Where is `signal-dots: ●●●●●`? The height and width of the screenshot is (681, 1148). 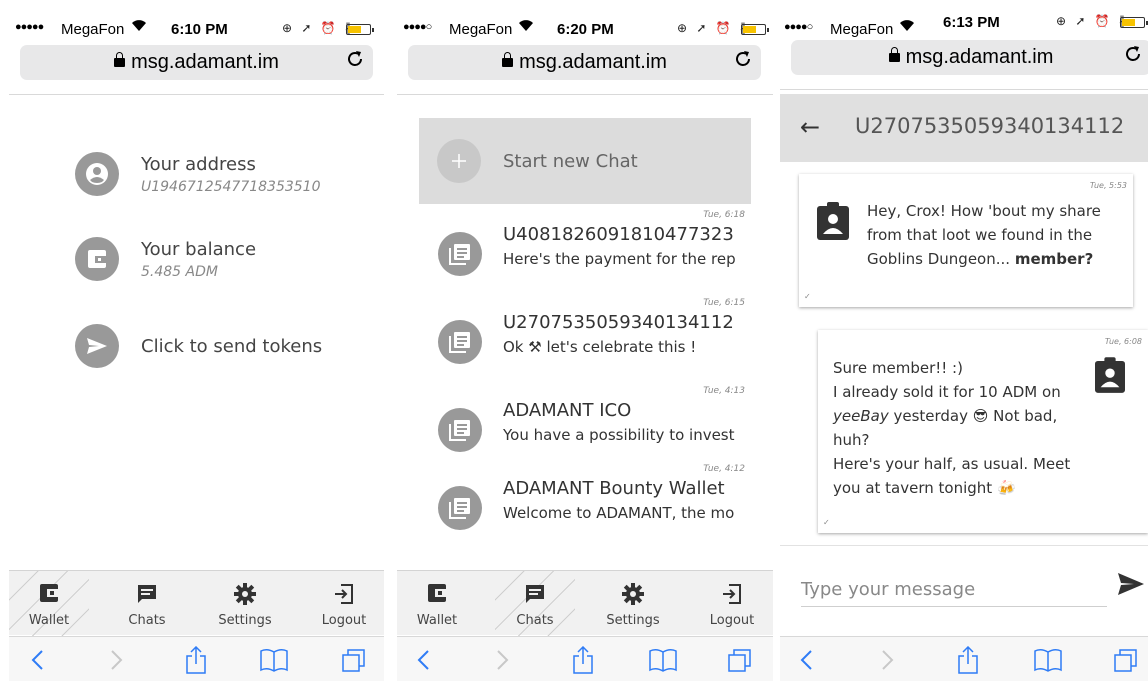
signal-dots: ●●●●● is located at coordinates (29, 27).